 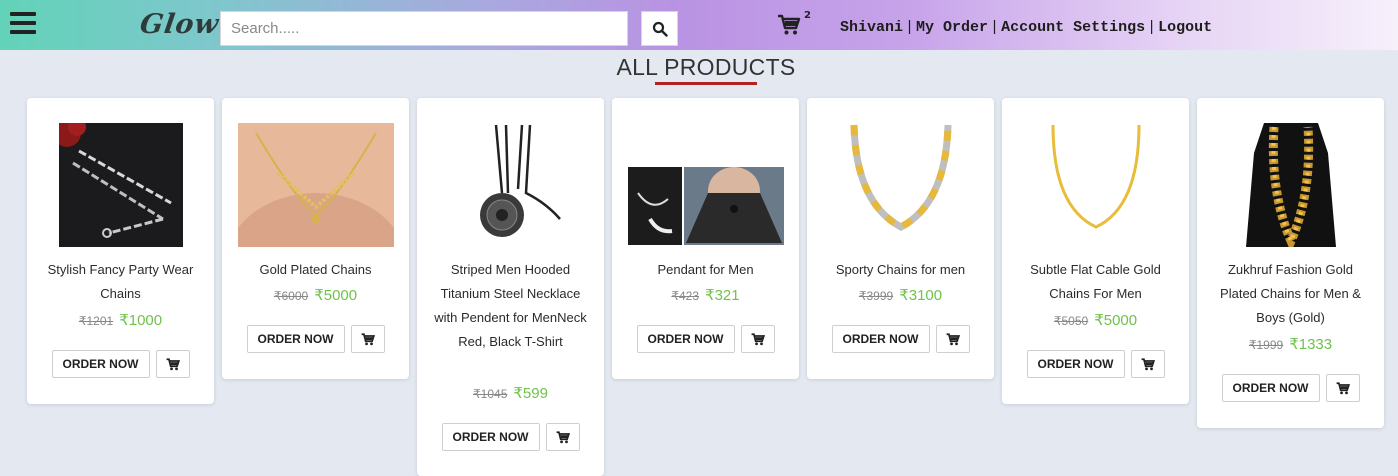 I want to click on search-icon, so click(x=660, y=29).